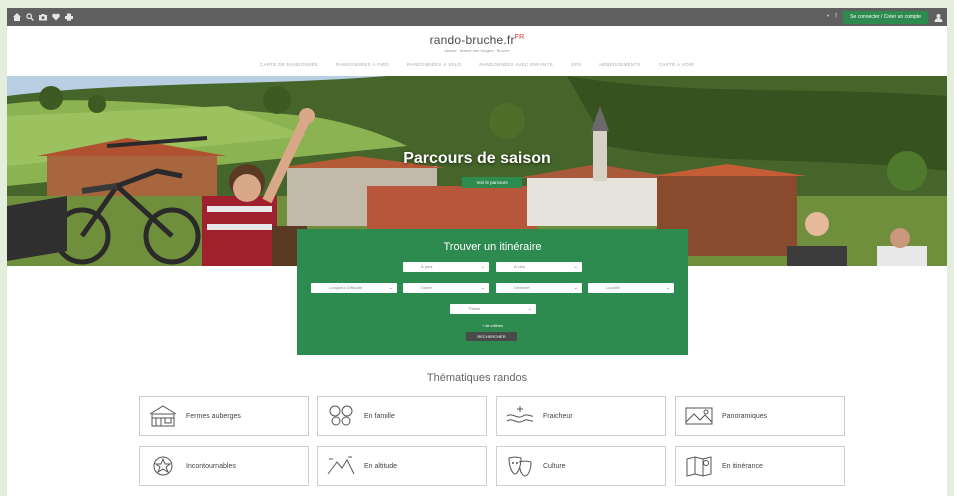 This screenshot has width=954, height=496. What do you see at coordinates (491, 336) in the screenshot?
I see `search-submit-button: RECHERCHER` at bounding box center [491, 336].